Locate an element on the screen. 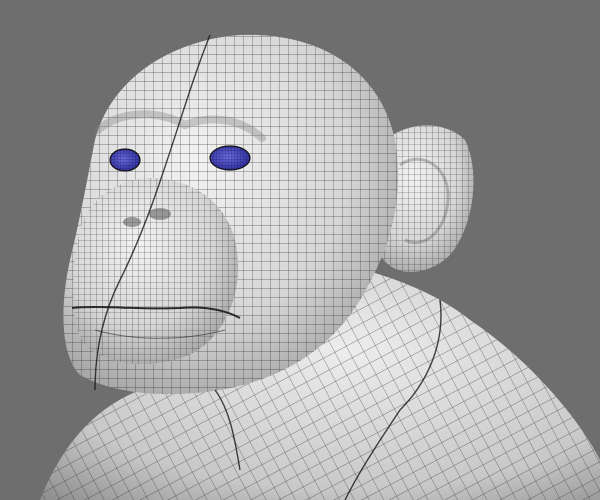  right-eye-mesh is located at coordinates (230, 158).